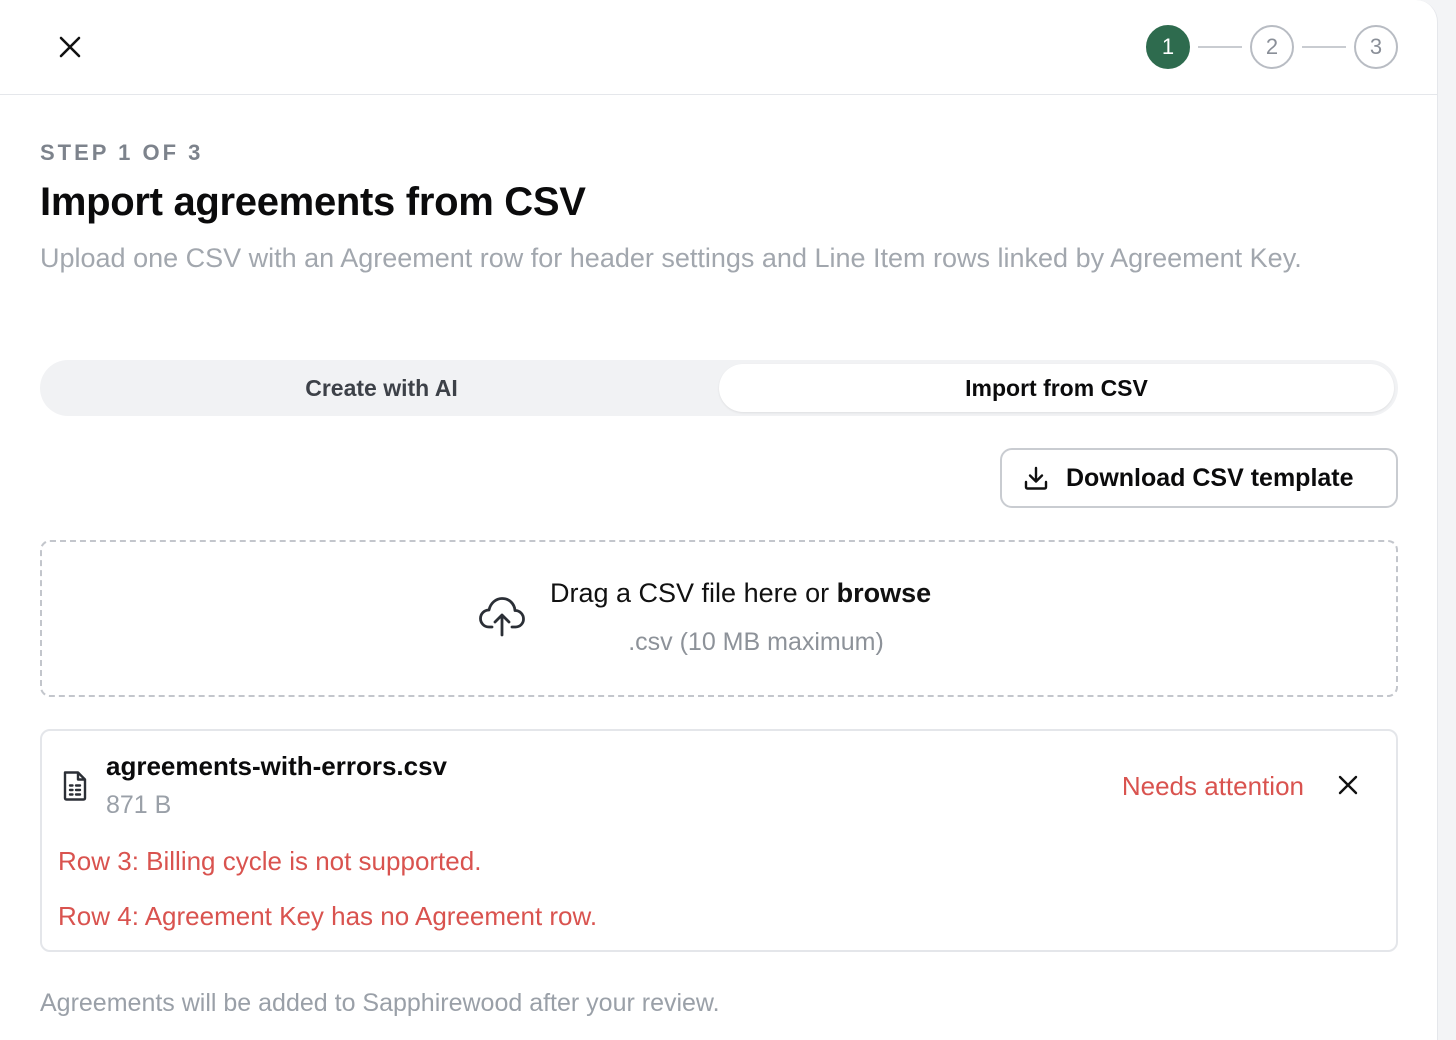  Describe the element at coordinates (884, 593) in the screenshot. I see `browse-link: browse` at that location.